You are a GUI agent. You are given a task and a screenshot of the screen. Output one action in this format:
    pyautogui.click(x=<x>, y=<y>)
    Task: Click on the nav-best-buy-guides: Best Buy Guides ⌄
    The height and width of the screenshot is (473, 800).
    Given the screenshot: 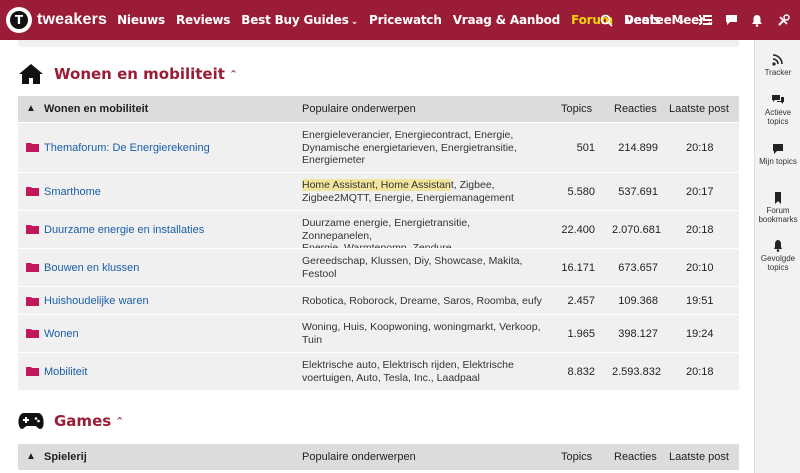 What is the action you would take?
    pyautogui.click(x=299, y=20)
    